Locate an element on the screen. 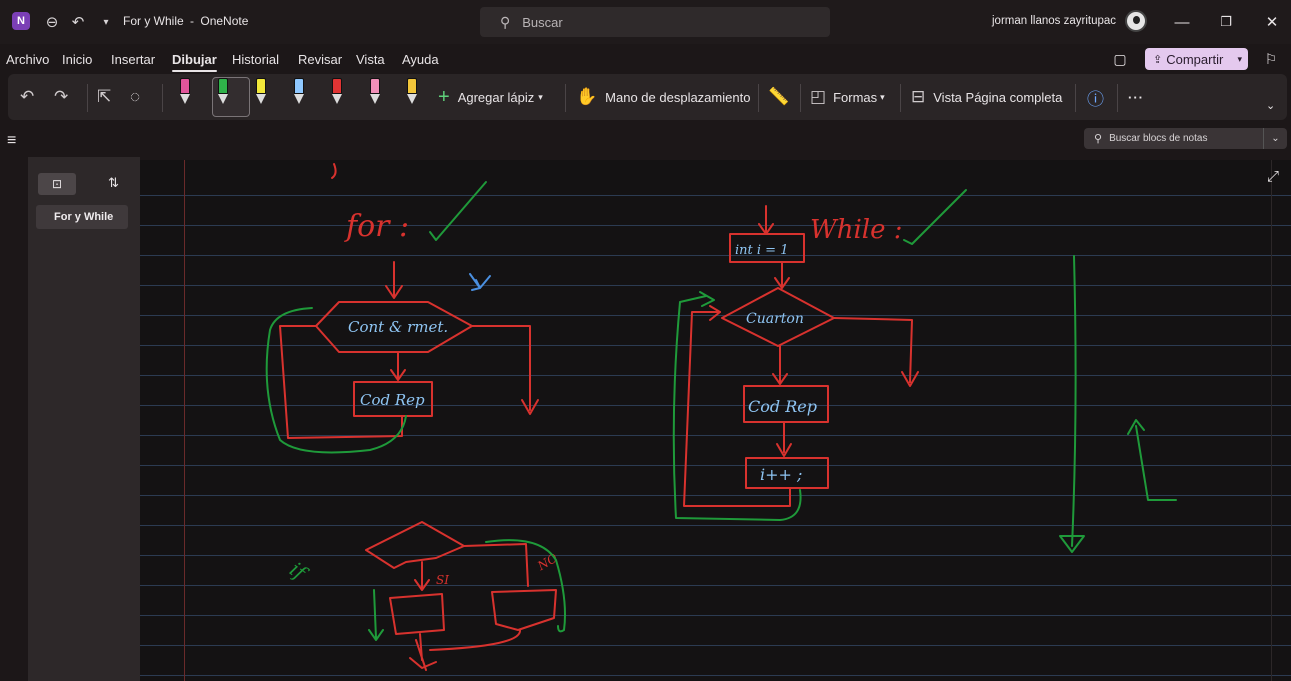  if-condition-shape is located at coordinates (415, 545).